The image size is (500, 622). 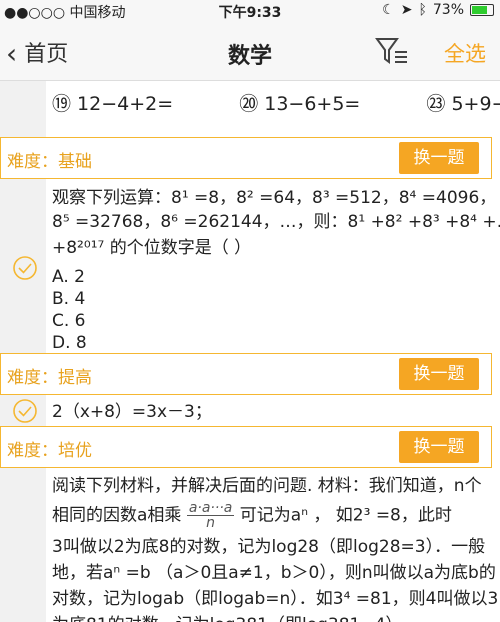 I want to click on moon-icon: ☾, so click(x=388, y=10).